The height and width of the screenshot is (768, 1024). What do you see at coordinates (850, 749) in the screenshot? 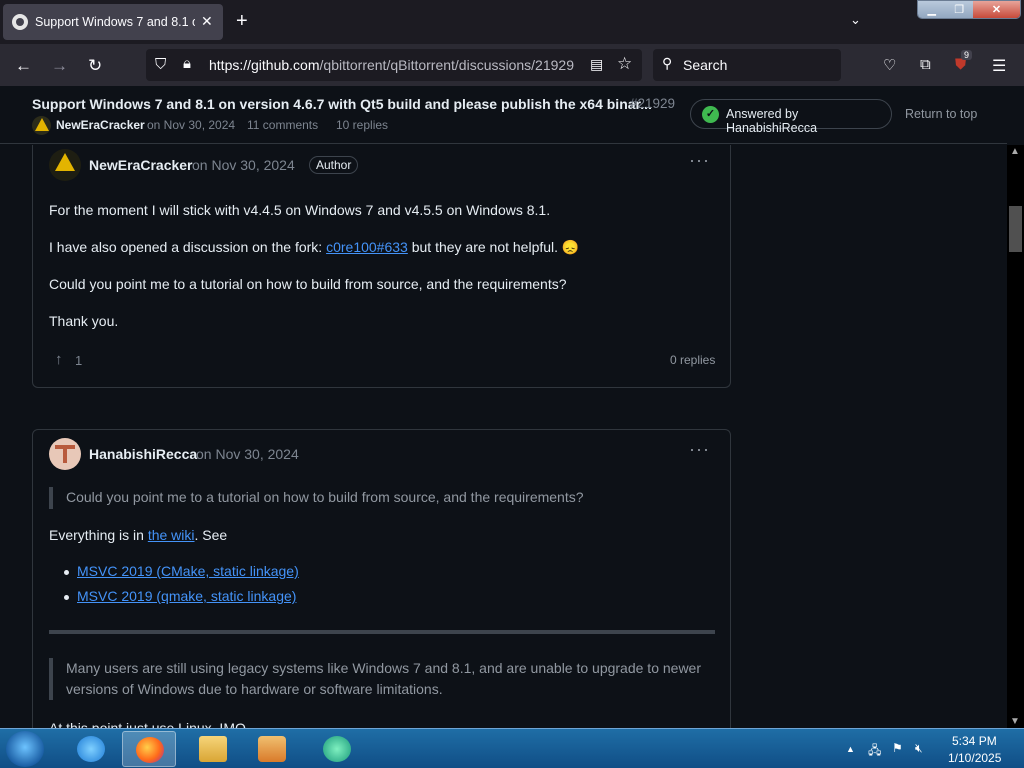
I see `show-hidden-icons: ▲` at bounding box center [850, 749].